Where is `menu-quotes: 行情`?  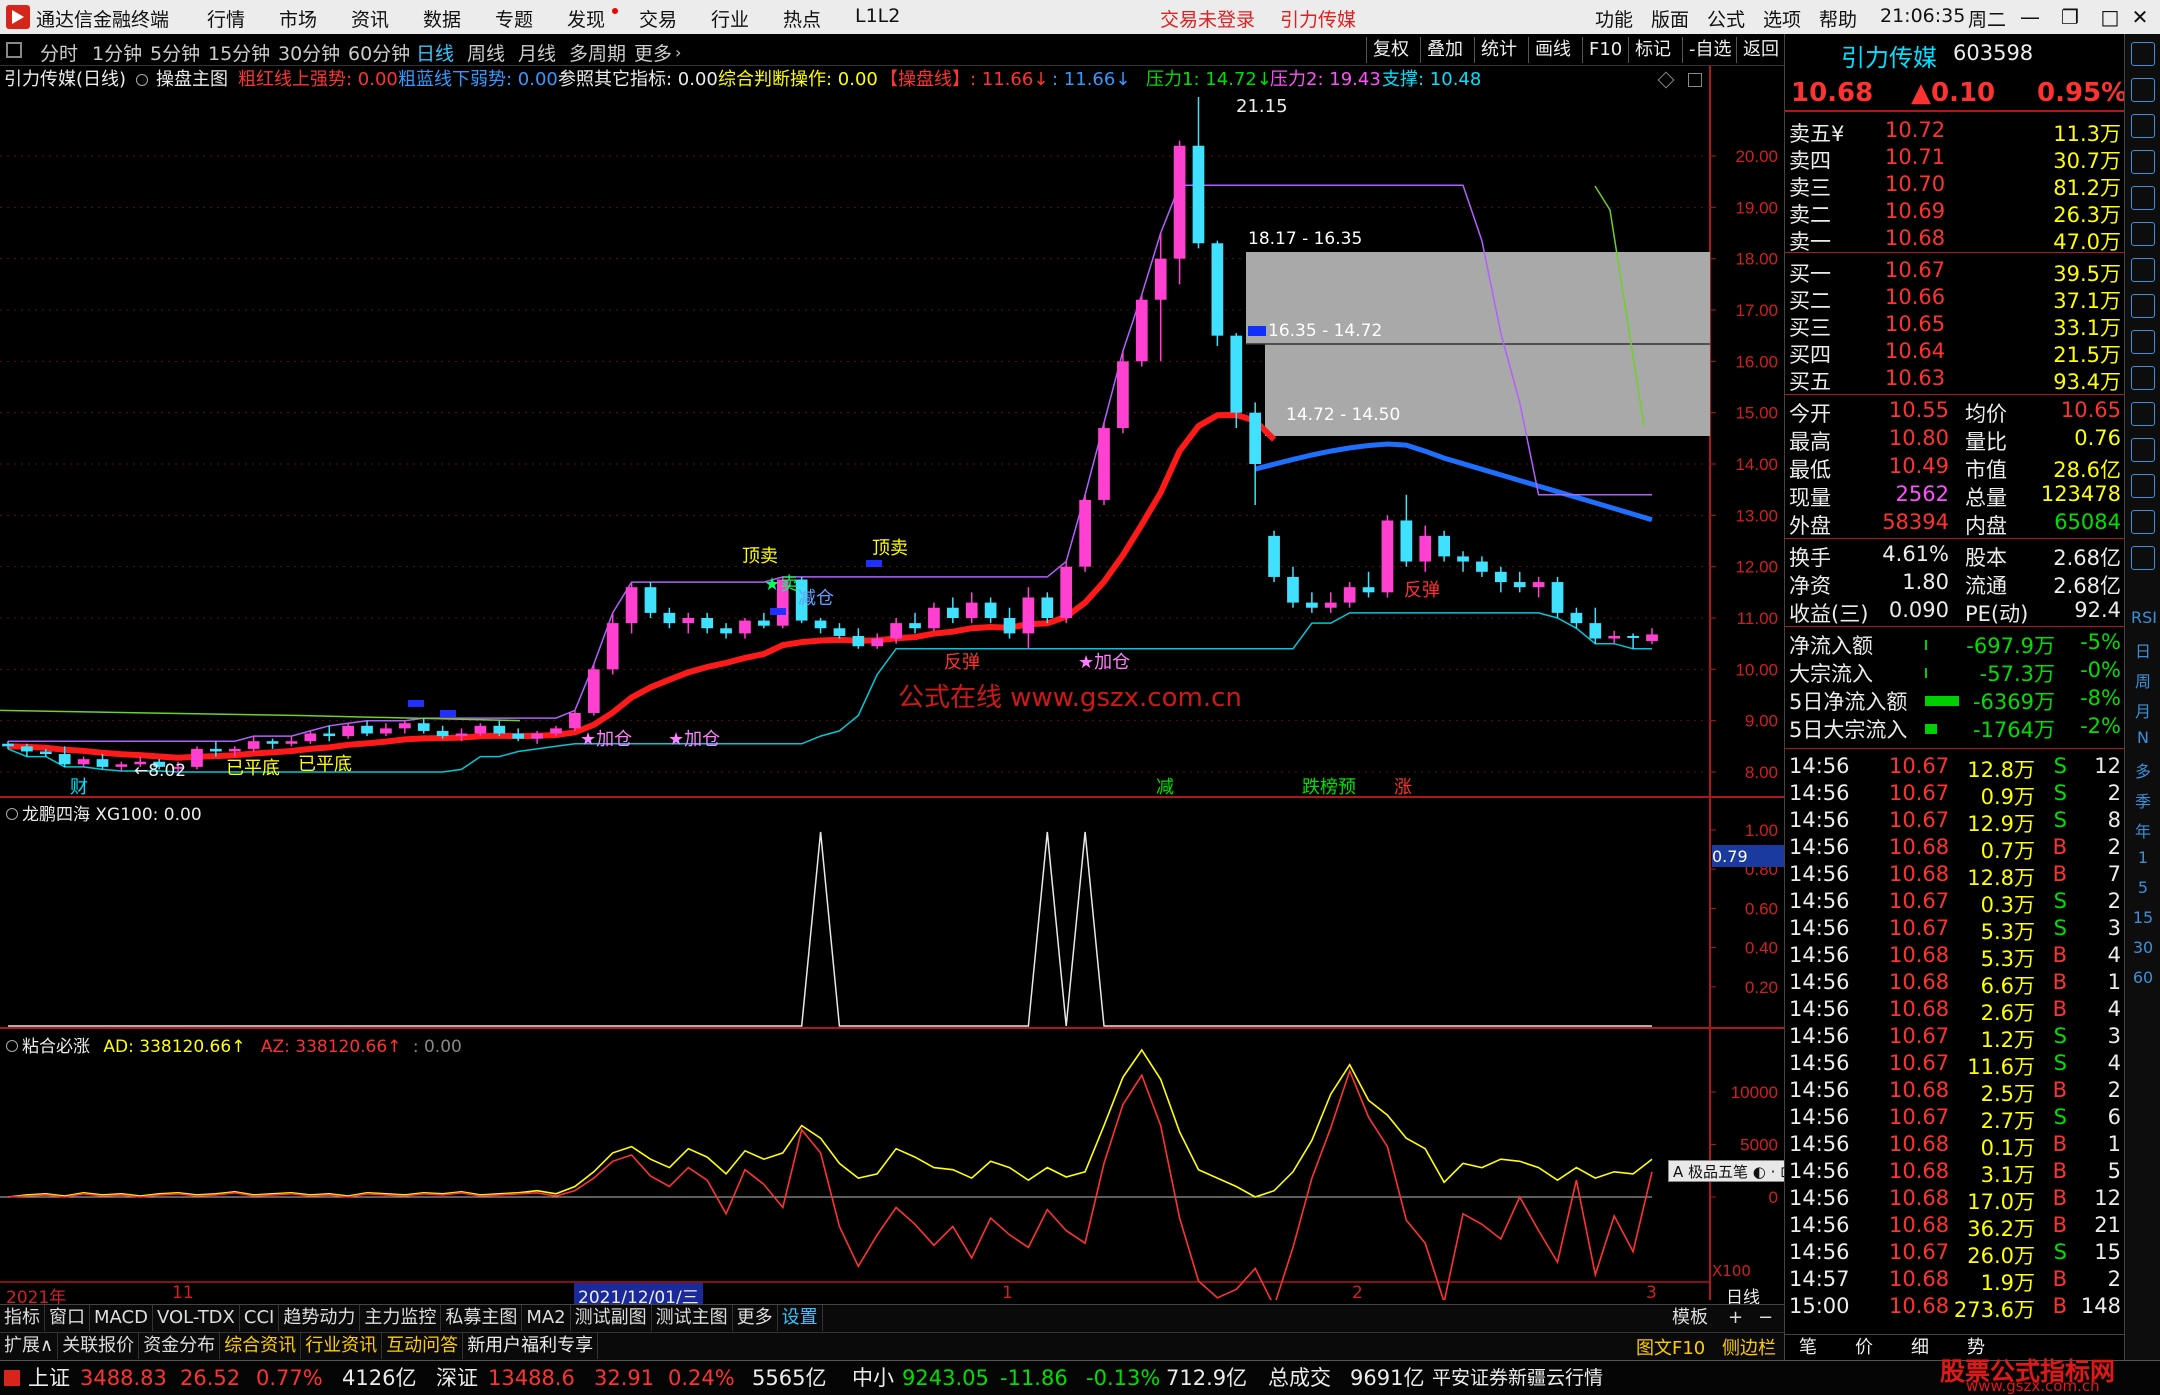
menu-quotes: 行情 is located at coordinates (226, 18).